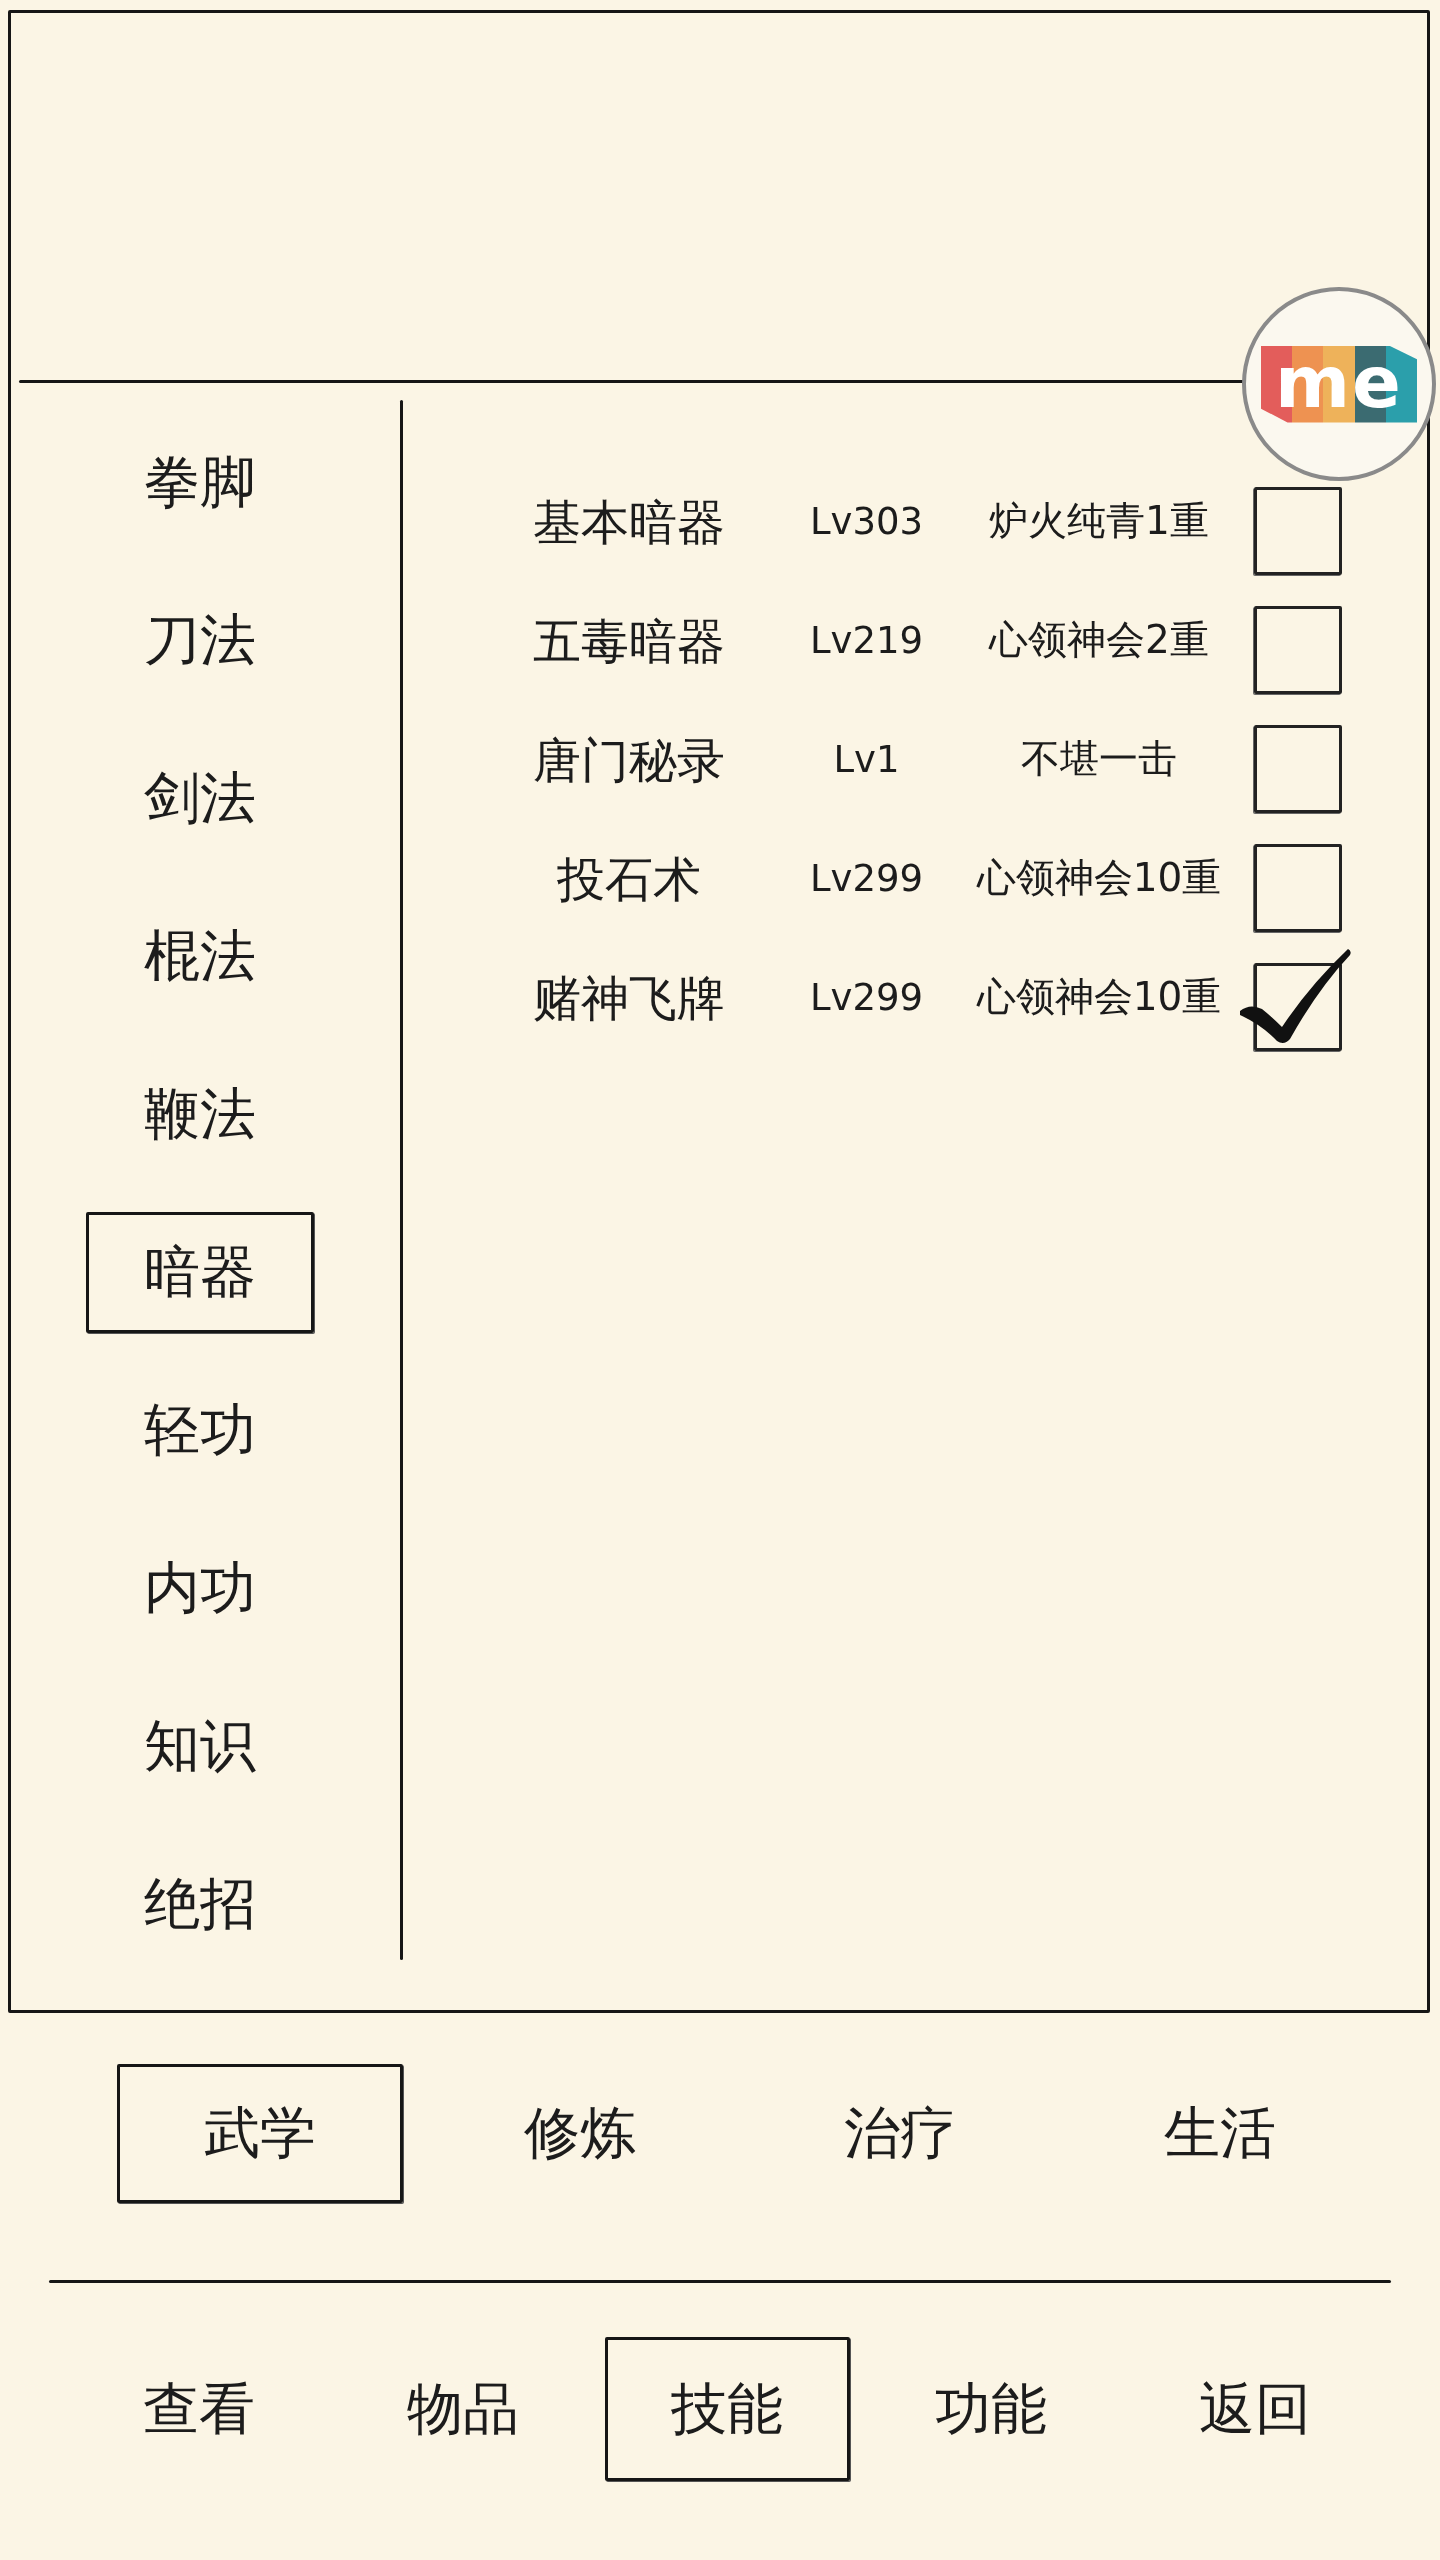 This screenshot has height=2560, width=1440. I want to click on category-tab: 知识, so click(199, 1746).